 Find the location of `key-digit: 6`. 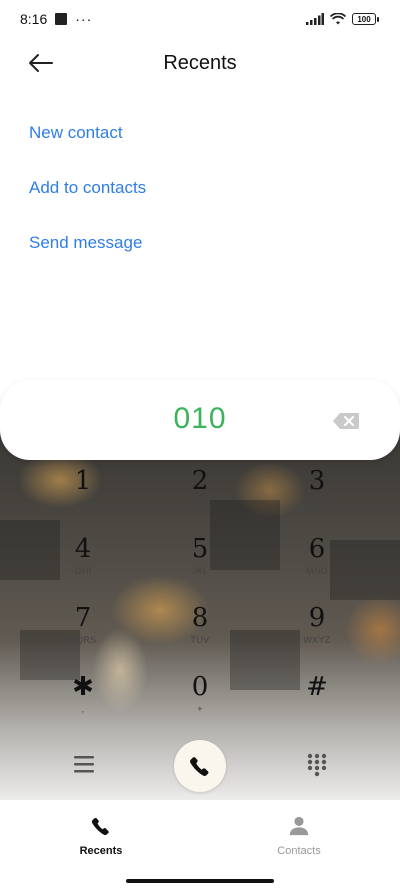

key-digit: 6 is located at coordinates (317, 549).